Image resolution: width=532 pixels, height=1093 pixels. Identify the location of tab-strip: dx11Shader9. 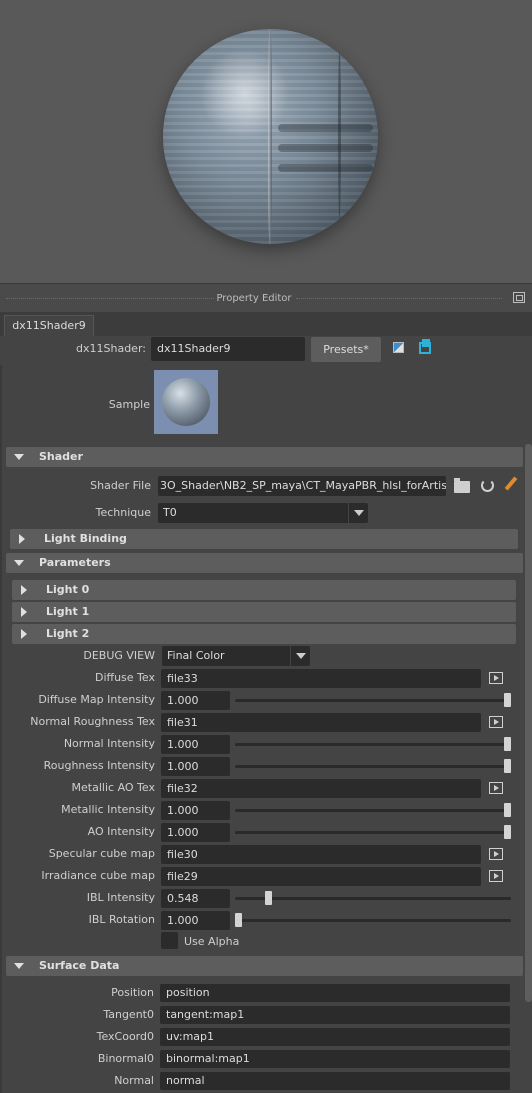
(266, 324).